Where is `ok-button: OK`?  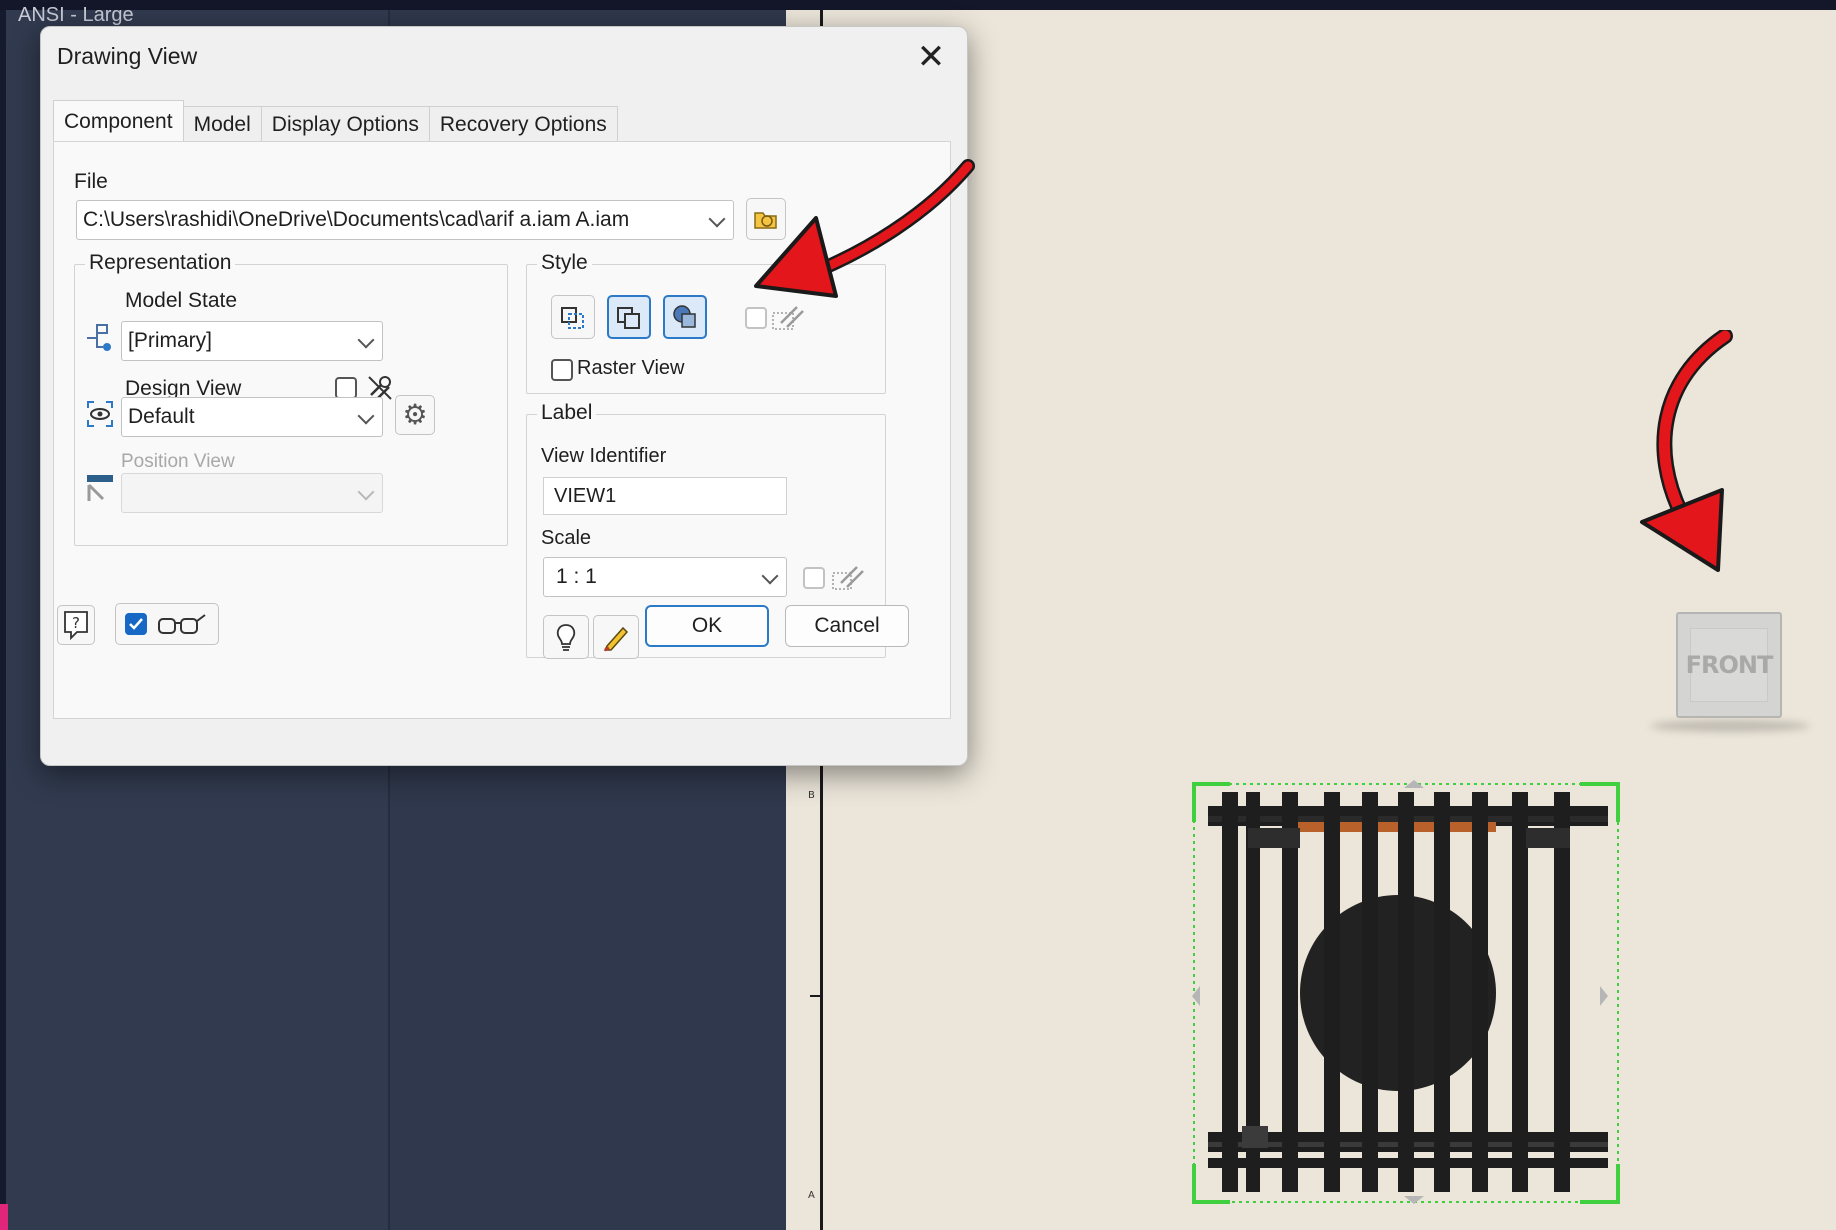
ok-button: OK is located at coordinates (707, 626).